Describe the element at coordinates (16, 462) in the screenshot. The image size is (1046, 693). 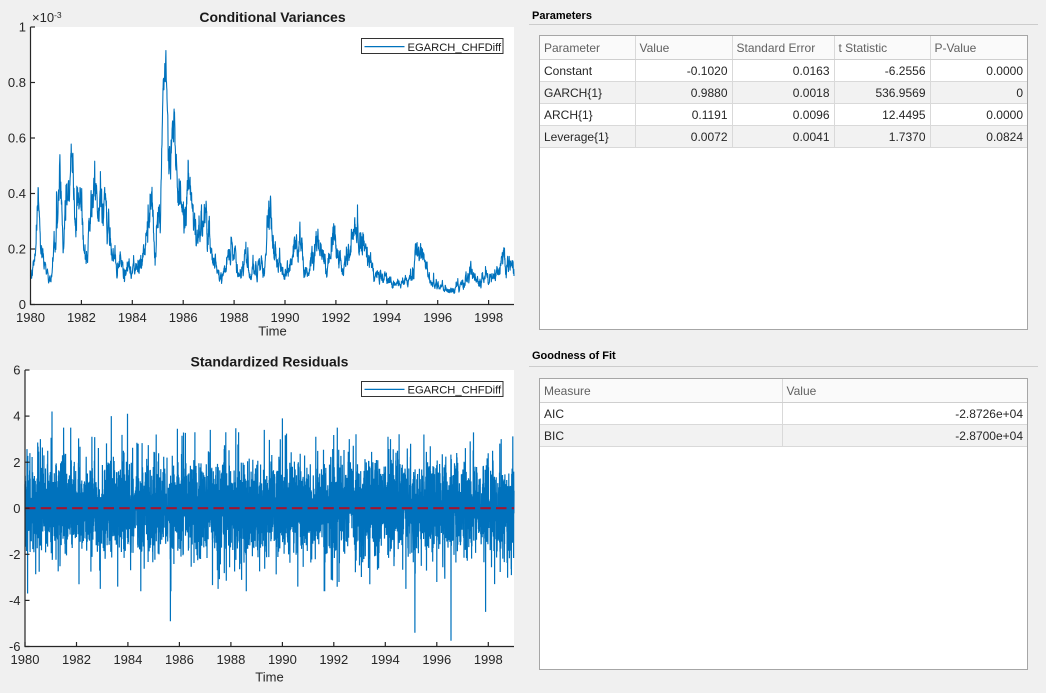
I see `svg-text: 2` at that location.